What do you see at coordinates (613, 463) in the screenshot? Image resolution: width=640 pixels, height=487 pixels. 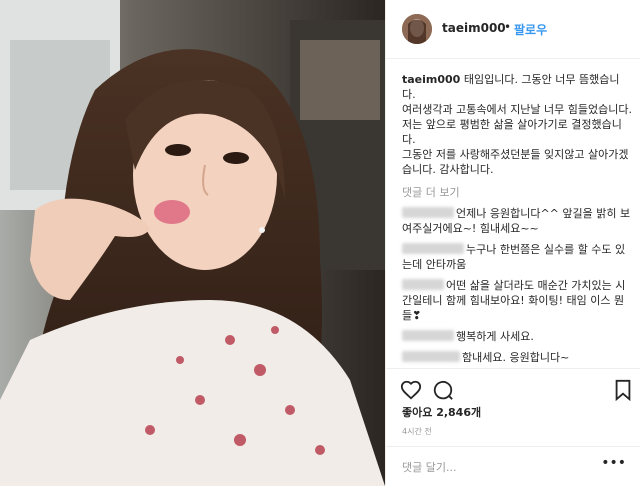 I see `more-options-icon: •••` at bounding box center [613, 463].